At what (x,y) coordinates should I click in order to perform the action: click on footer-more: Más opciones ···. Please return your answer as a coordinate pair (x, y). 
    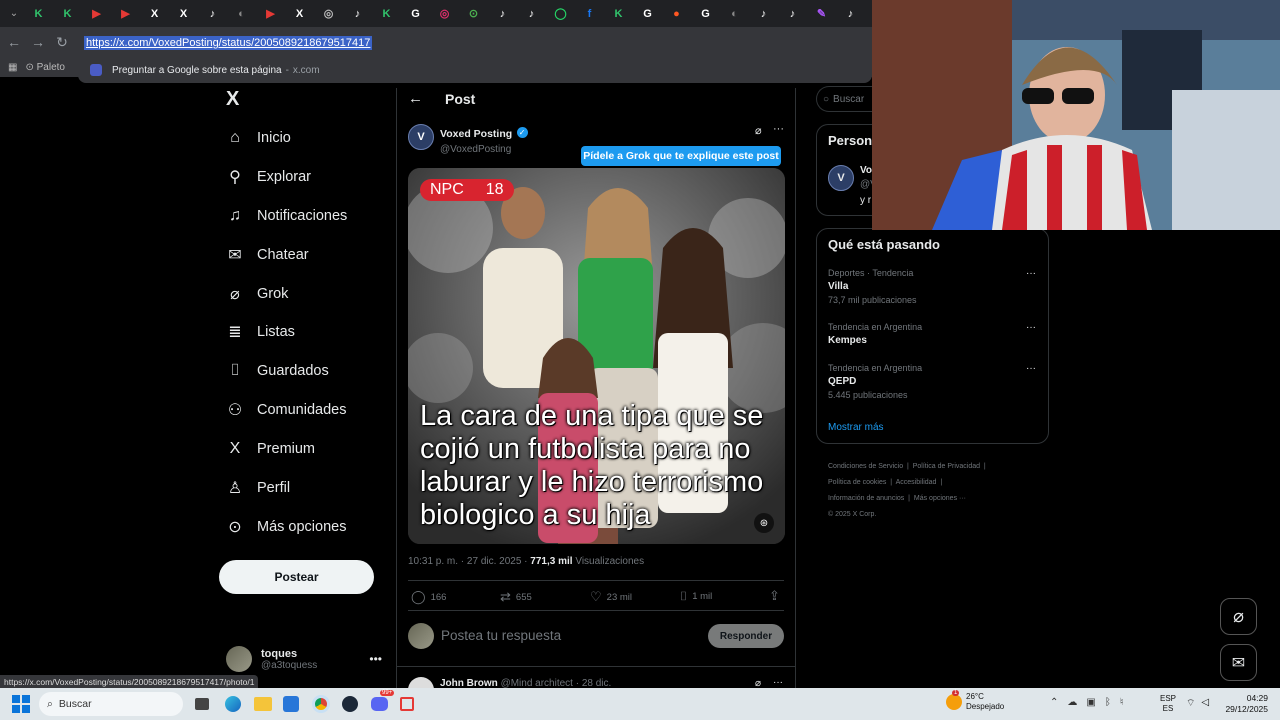
    Looking at the image, I should click on (940, 498).